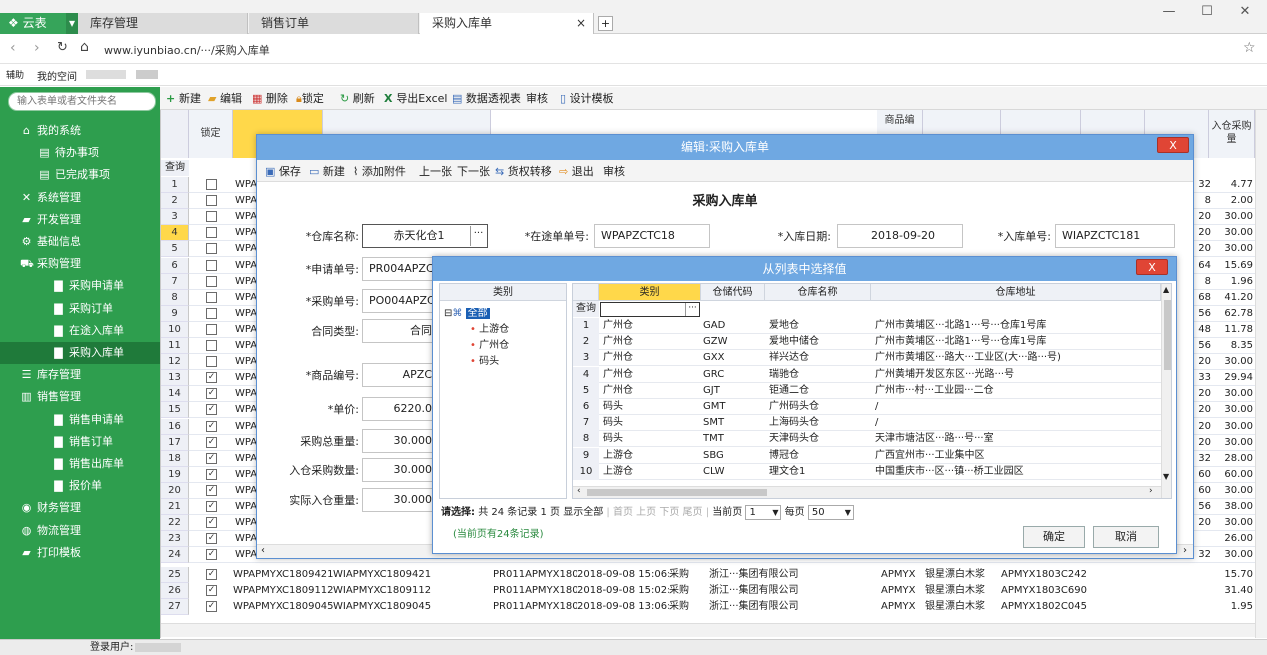 This screenshot has width=1267, height=655. Describe the element at coordinates (473, 171) in the screenshot. I see `next-button: 下一张` at that location.